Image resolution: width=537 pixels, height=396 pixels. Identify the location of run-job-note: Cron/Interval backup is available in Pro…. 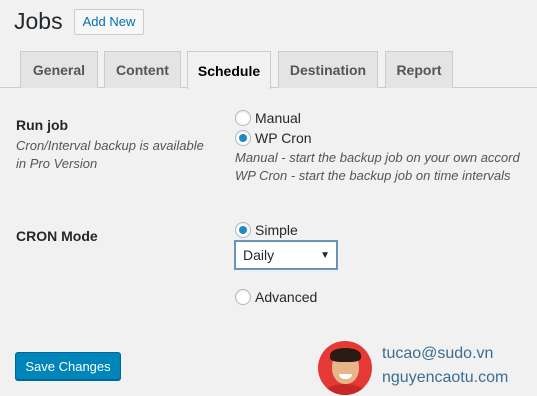
(110, 155).